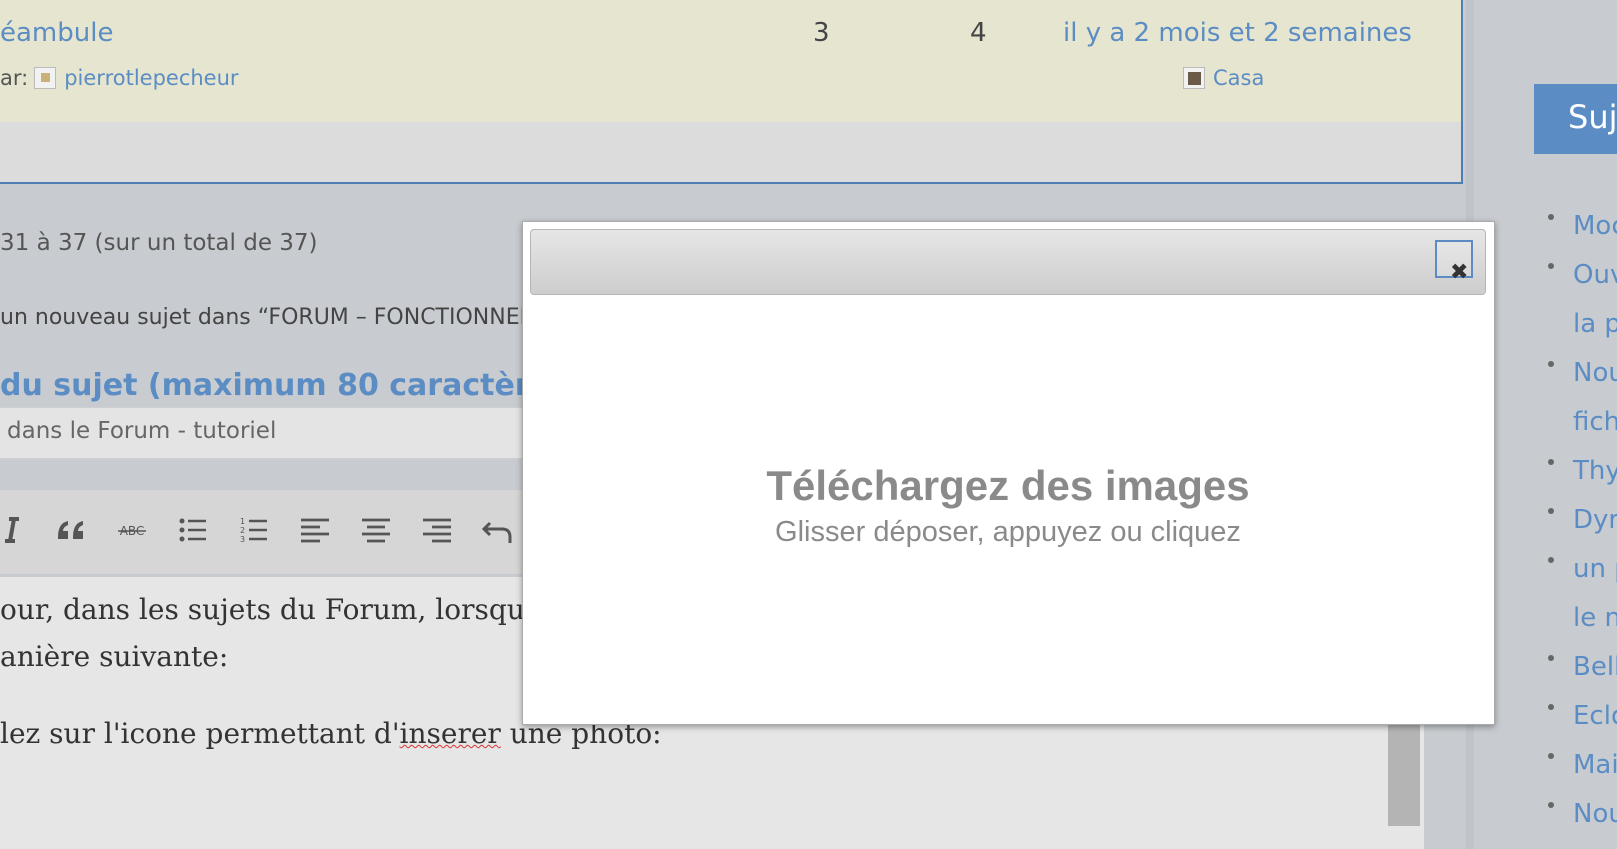  Describe the element at coordinates (1237, 33) in the screenshot. I see `last-post-link: il y a 2 mois et 2 semaines` at that location.